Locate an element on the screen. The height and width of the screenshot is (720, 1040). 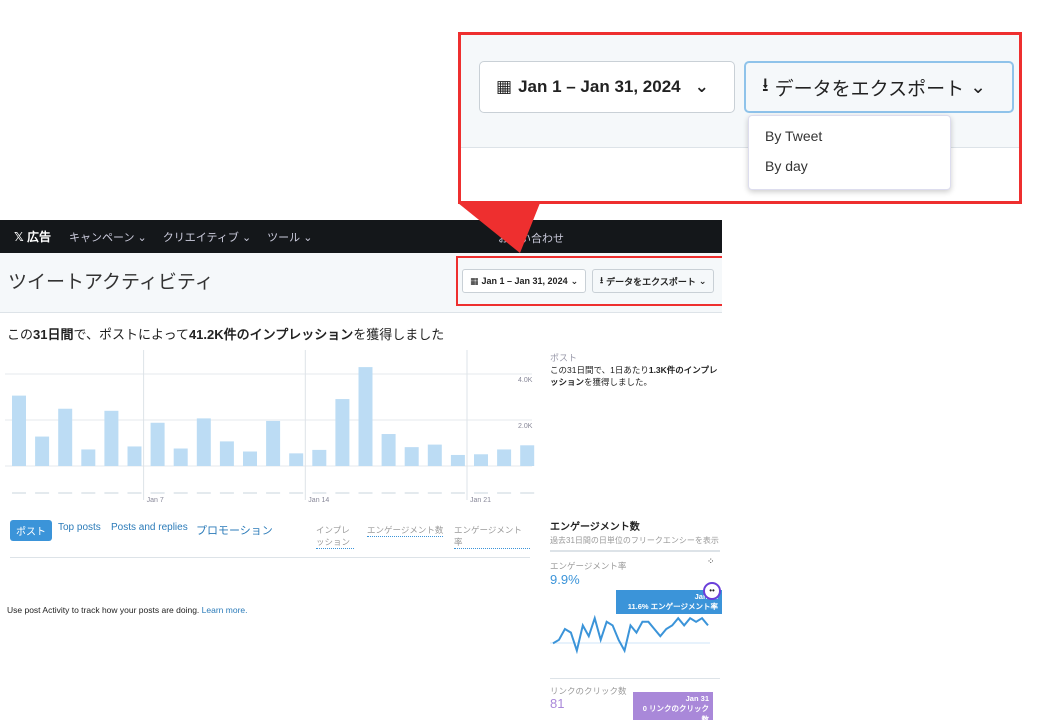
export-button-large: ⭳ データをエクスポート ⌄ is located at coordinates (879, 87).